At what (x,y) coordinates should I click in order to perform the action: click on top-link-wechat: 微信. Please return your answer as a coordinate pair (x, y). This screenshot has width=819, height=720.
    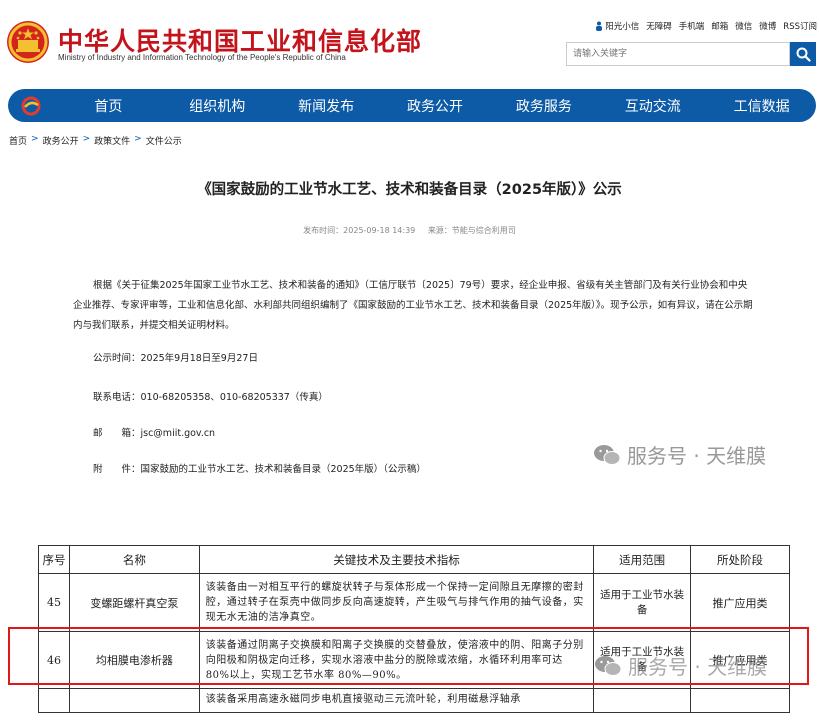
    Looking at the image, I should click on (743, 26).